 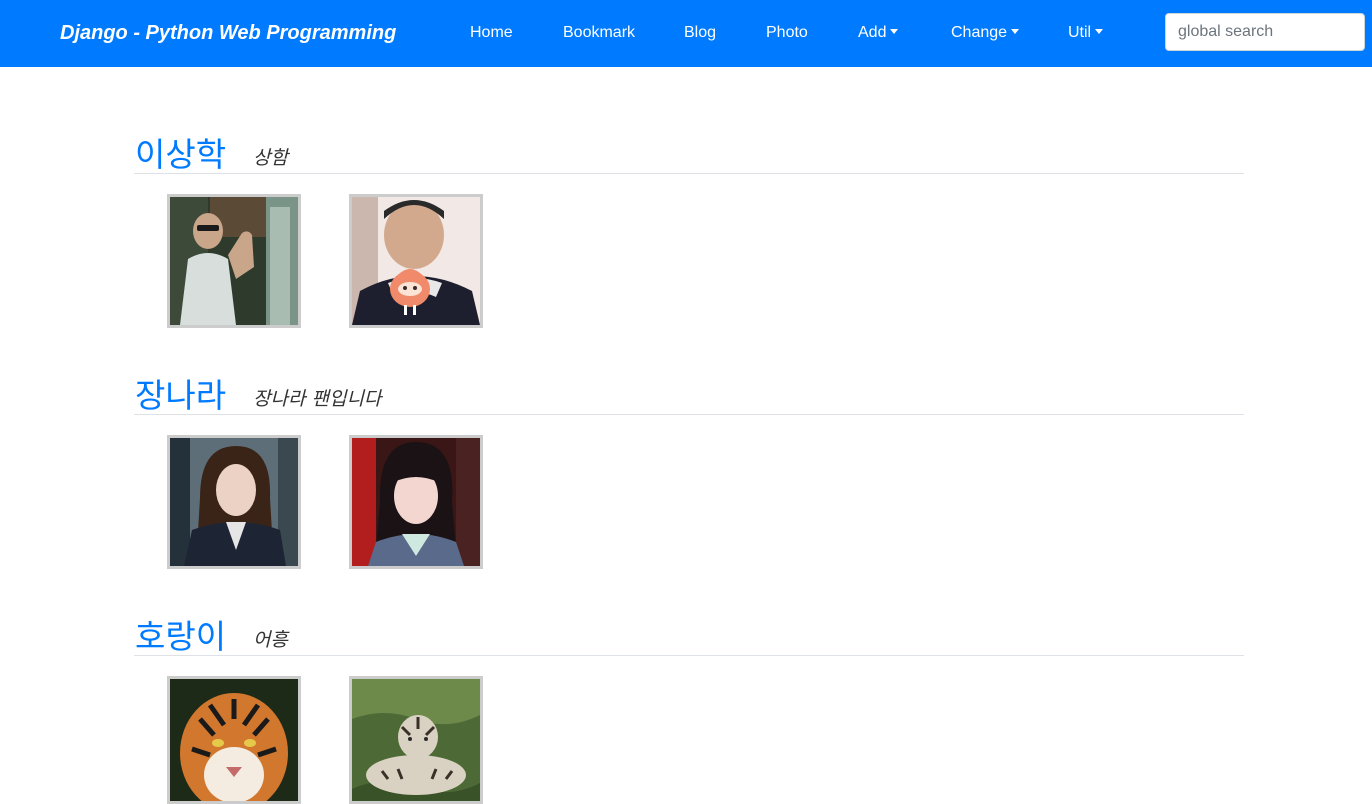 I want to click on person-with-sticker-image, so click(x=416, y=261).